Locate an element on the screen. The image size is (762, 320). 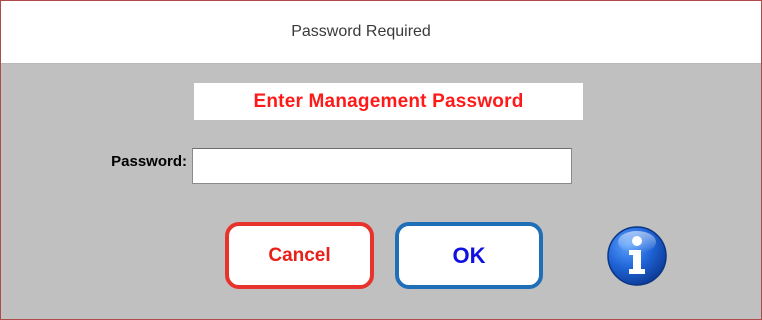
cancel-button: Cancel is located at coordinates (299, 255).